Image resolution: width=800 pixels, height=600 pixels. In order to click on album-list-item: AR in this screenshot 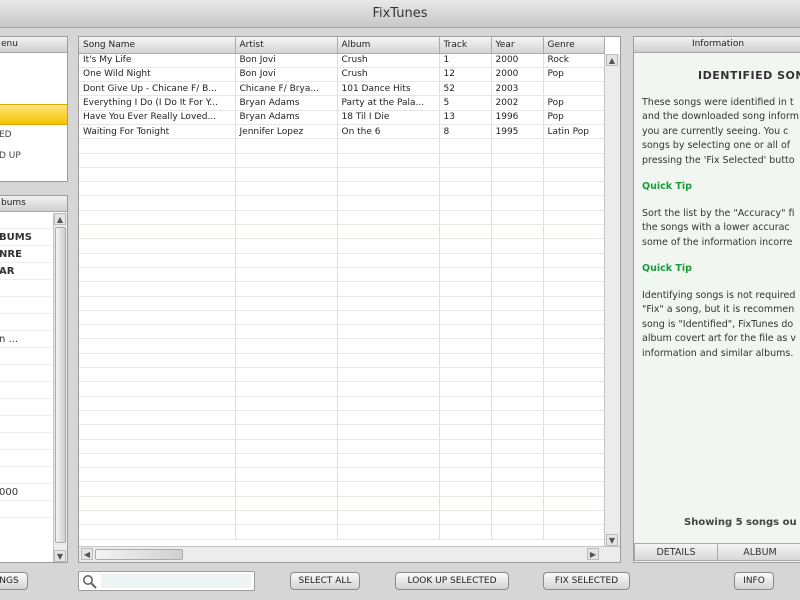, I will do `click(26, 271)`.